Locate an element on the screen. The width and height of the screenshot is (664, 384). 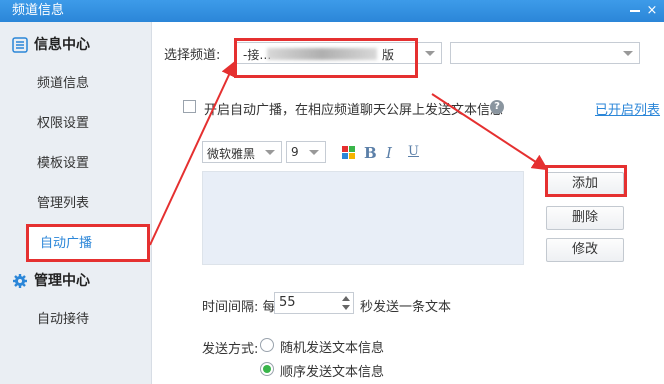
delete-button: 删除 is located at coordinates (585, 218).